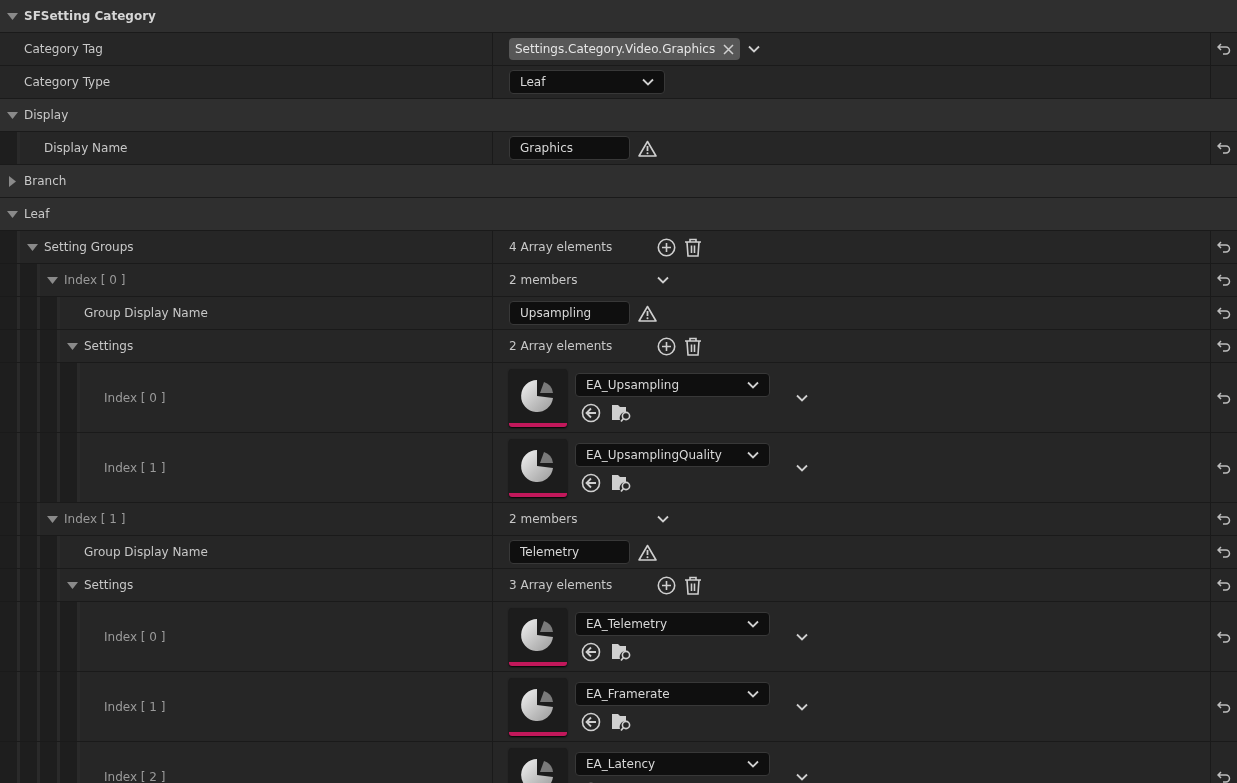 The height and width of the screenshot is (783, 1237). I want to click on category-header: SFSetting Category, so click(90, 16).